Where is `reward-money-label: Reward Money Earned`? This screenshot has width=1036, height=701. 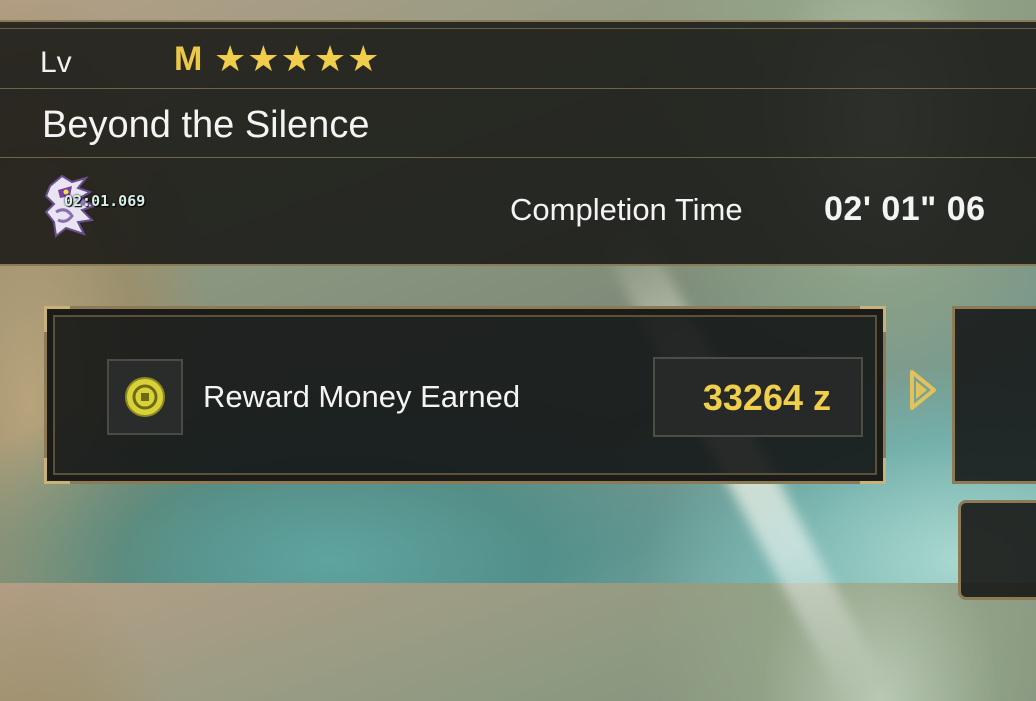 reward-money-label: Reward Money Earned is located at coordinates (362, 396).